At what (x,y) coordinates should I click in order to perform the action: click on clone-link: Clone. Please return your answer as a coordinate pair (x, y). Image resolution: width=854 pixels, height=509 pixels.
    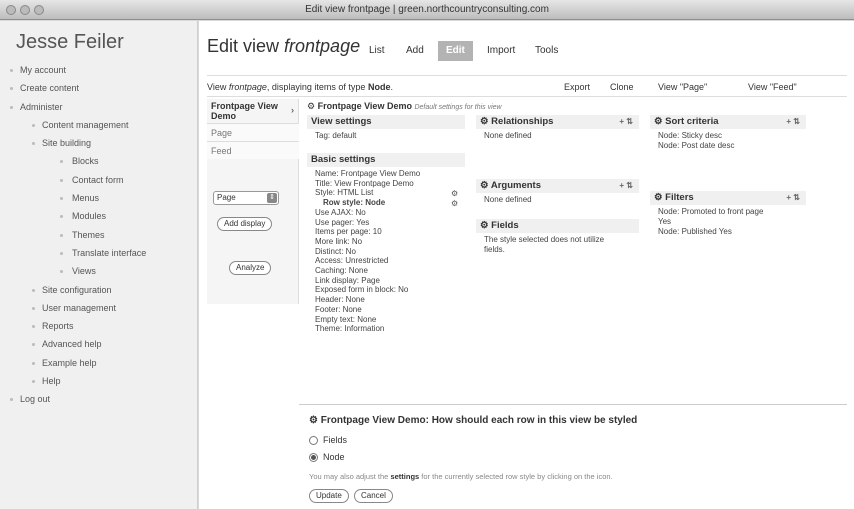
    Looking at the image, I should click on (622, 87).